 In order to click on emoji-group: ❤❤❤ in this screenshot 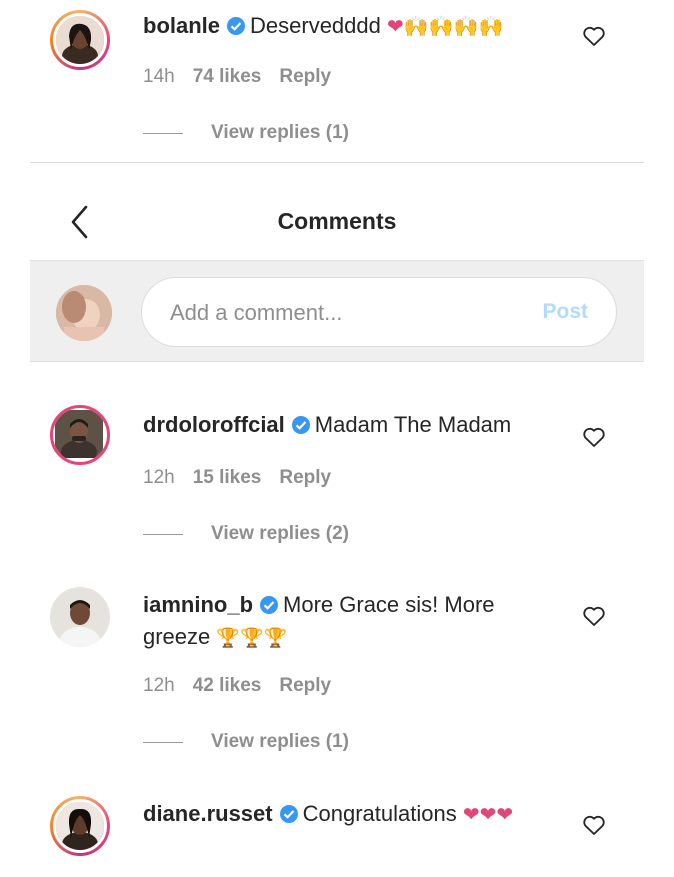, I will do `click(488, 815)`.